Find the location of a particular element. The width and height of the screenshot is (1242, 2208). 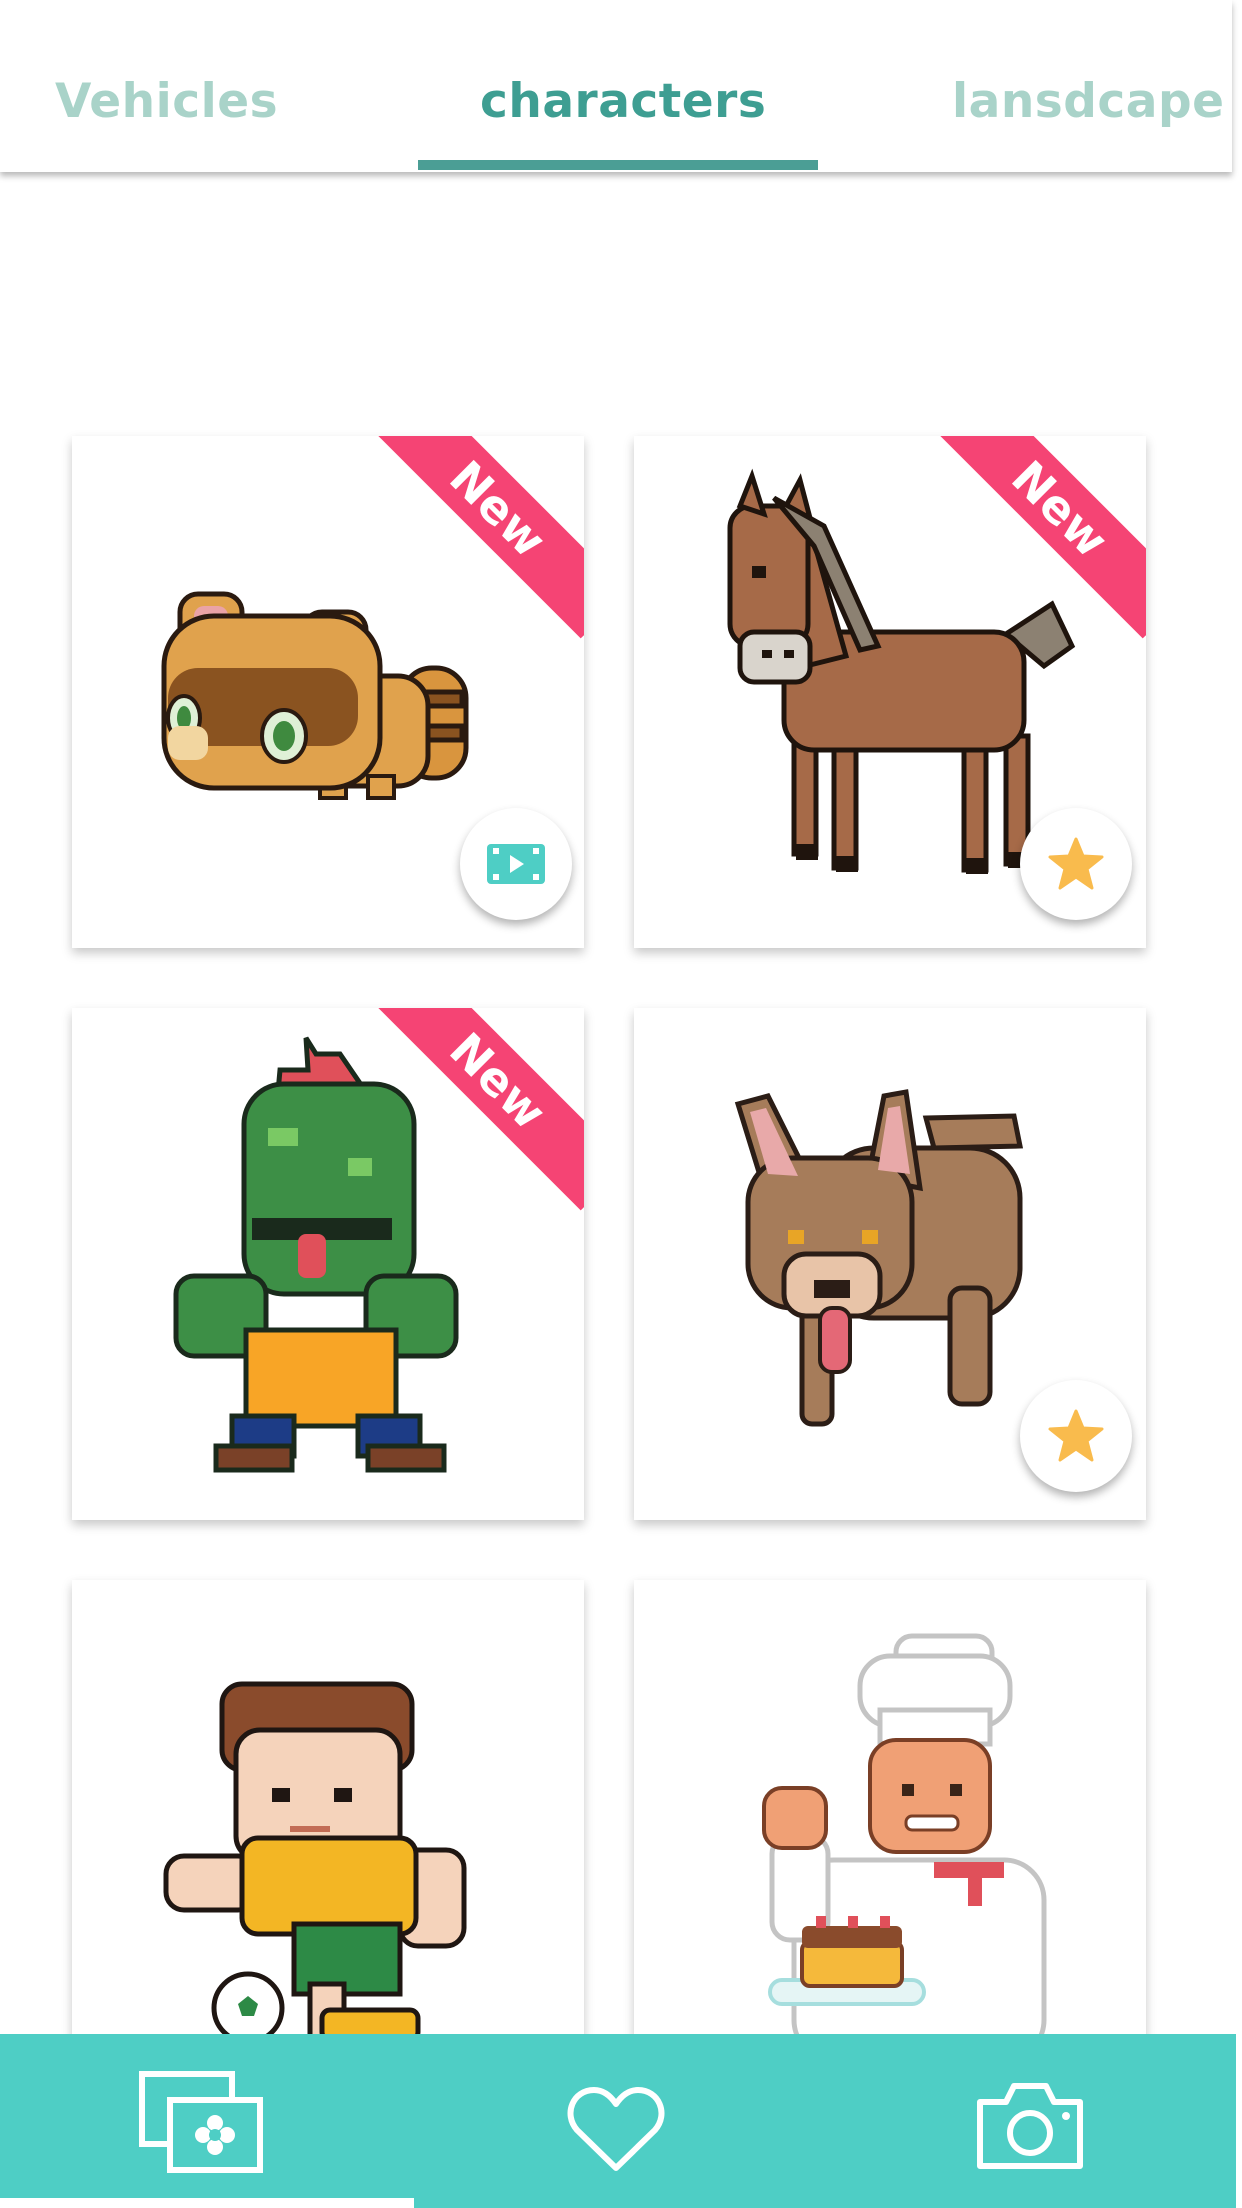

video-icon is located at coordinates (516, 864).